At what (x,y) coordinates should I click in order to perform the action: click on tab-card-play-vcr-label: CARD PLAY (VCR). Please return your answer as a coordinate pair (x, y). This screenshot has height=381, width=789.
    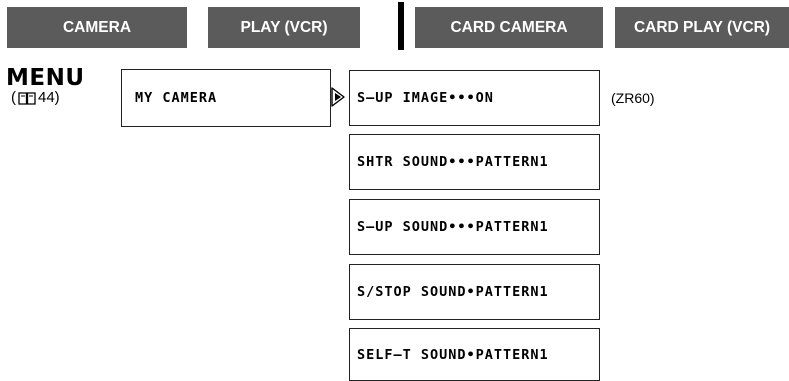
    Looking at the image, I should click on (702, 27).